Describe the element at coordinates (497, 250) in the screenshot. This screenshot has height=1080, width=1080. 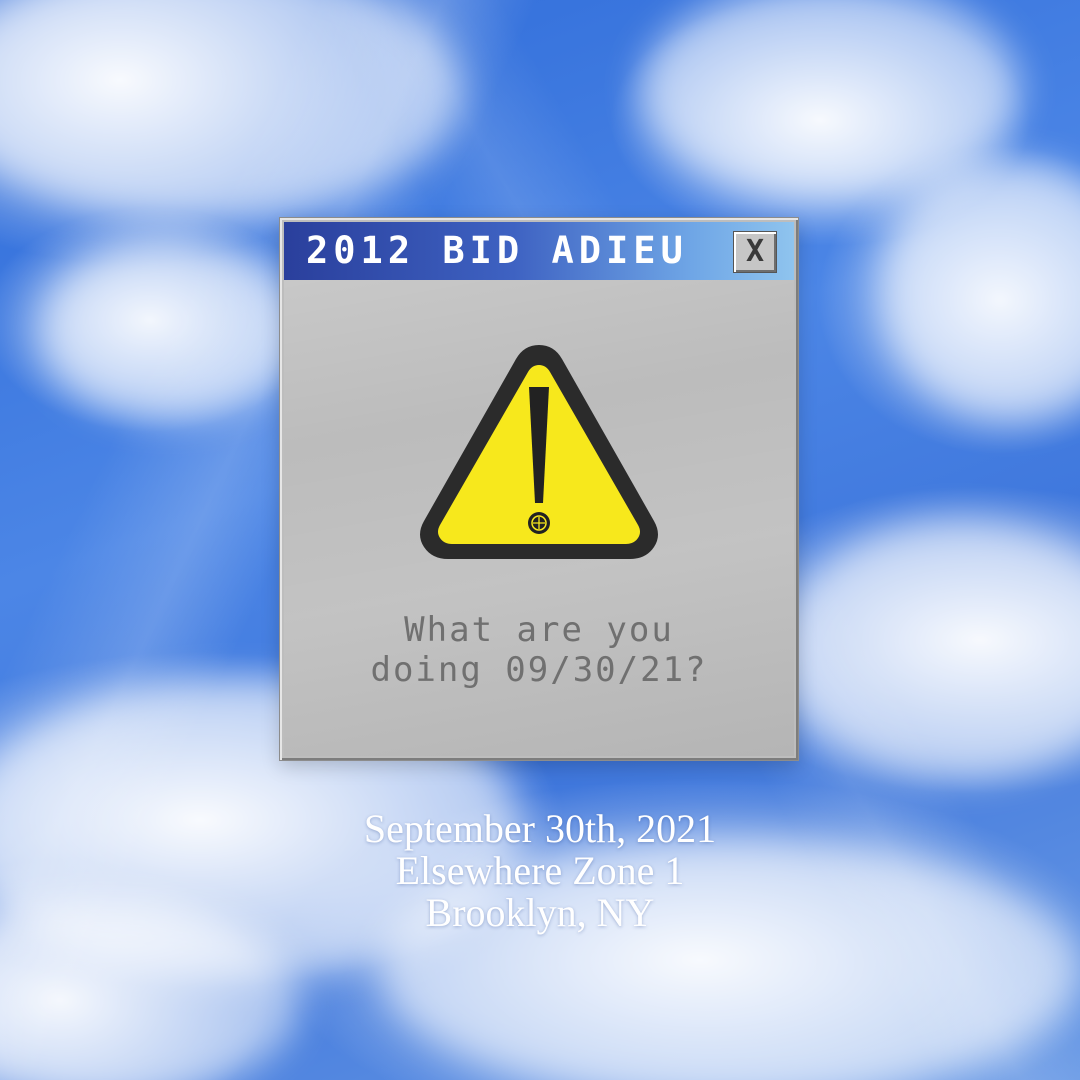
I see `dialog-title: 2012 BID ADIEU` at that location.